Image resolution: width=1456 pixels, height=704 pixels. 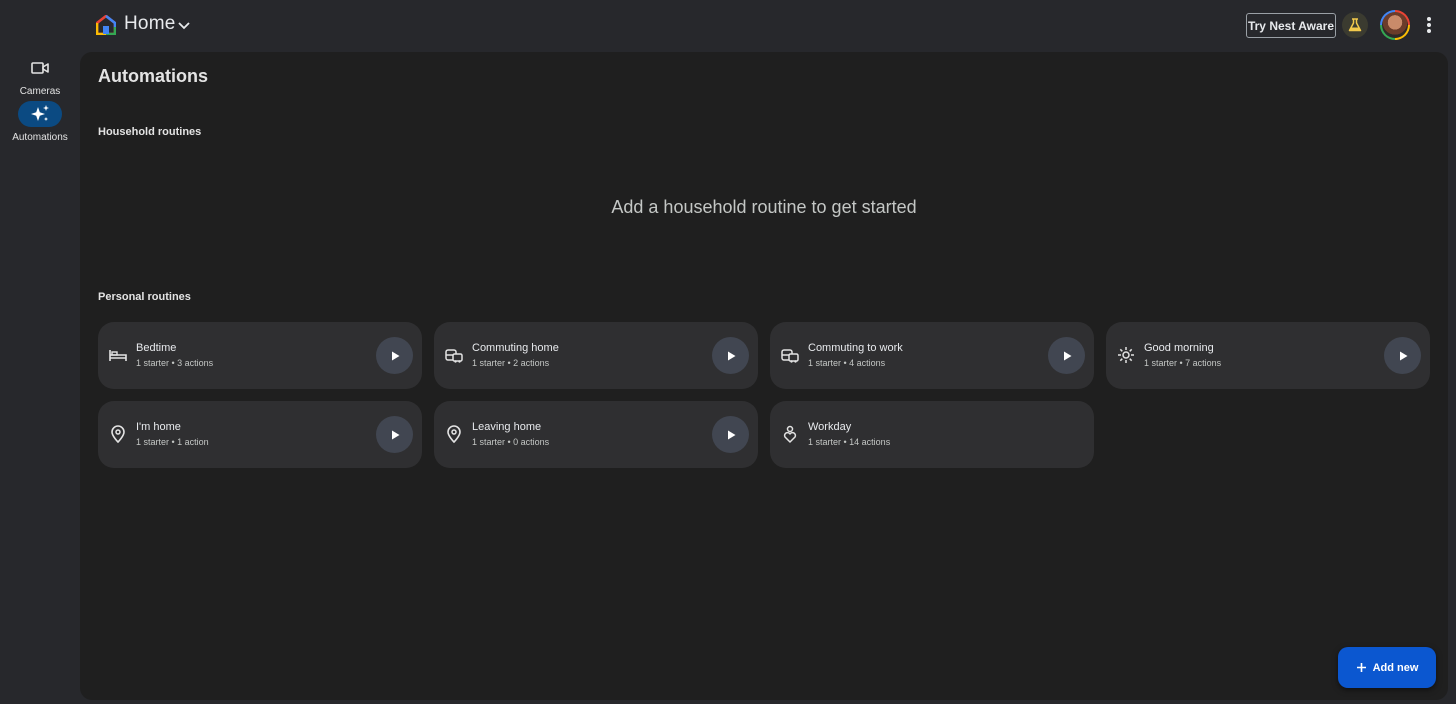 I want to click on routine-meta: 1 starter • 7 actions, so click(x=1183, y=363).